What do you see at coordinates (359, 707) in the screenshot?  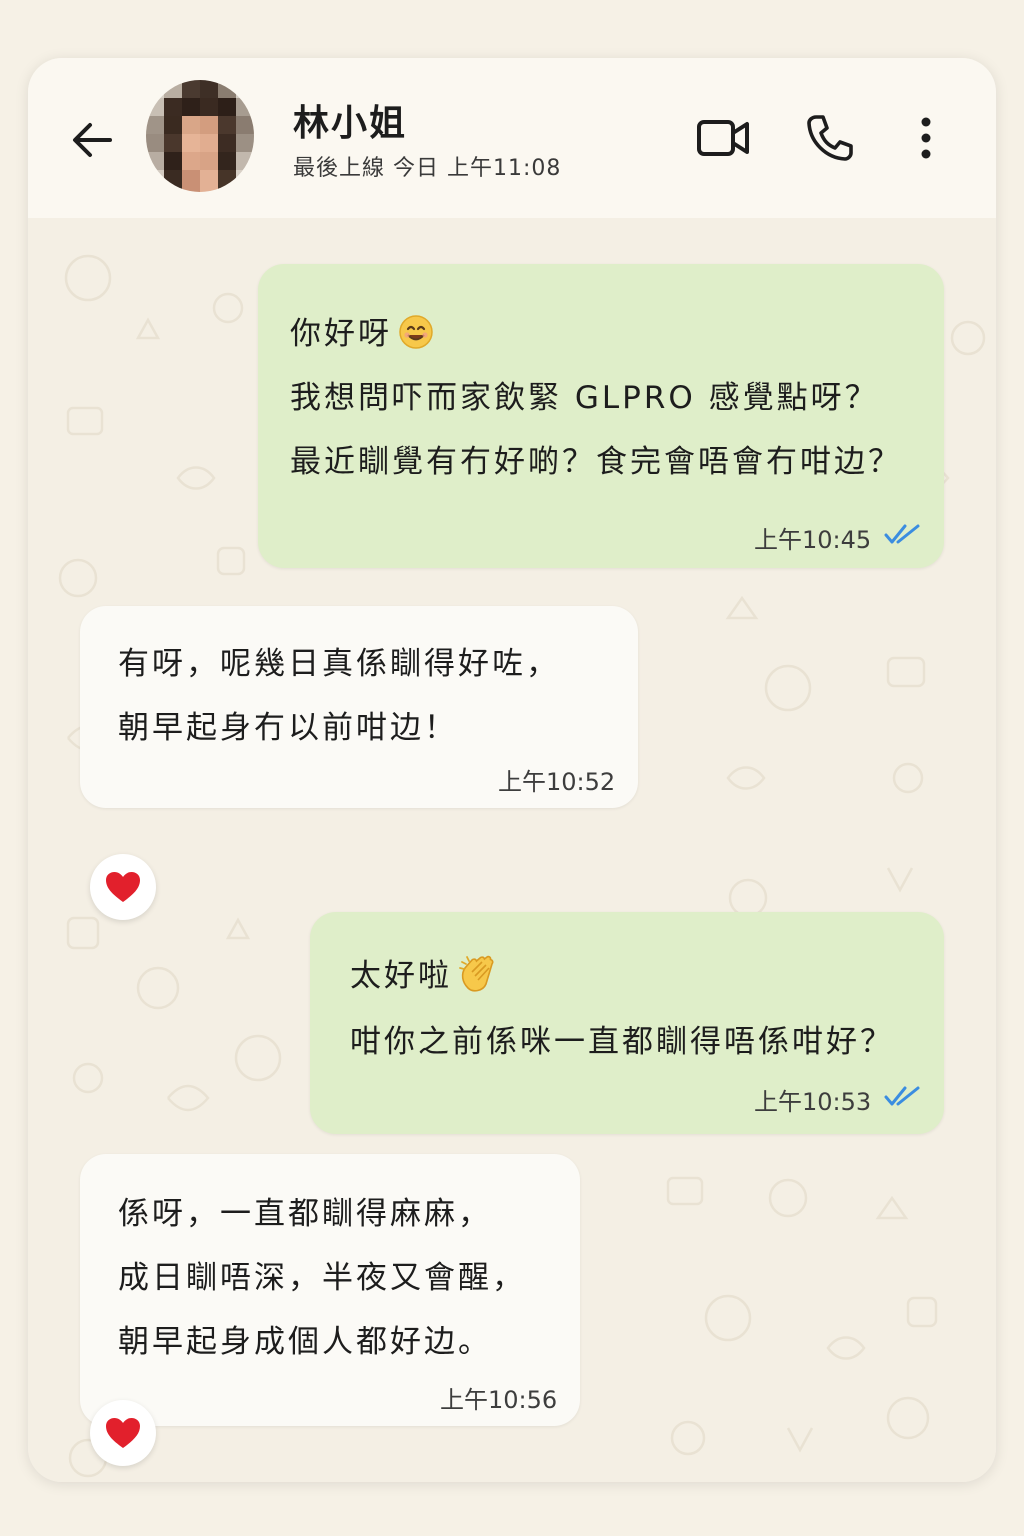 I see `message-bubble-incoming: 有呀，呢幾日真係瞓得好咗， 朝早起身冇以前咁边！ 上午10:52` at bounding box center [359, 707].